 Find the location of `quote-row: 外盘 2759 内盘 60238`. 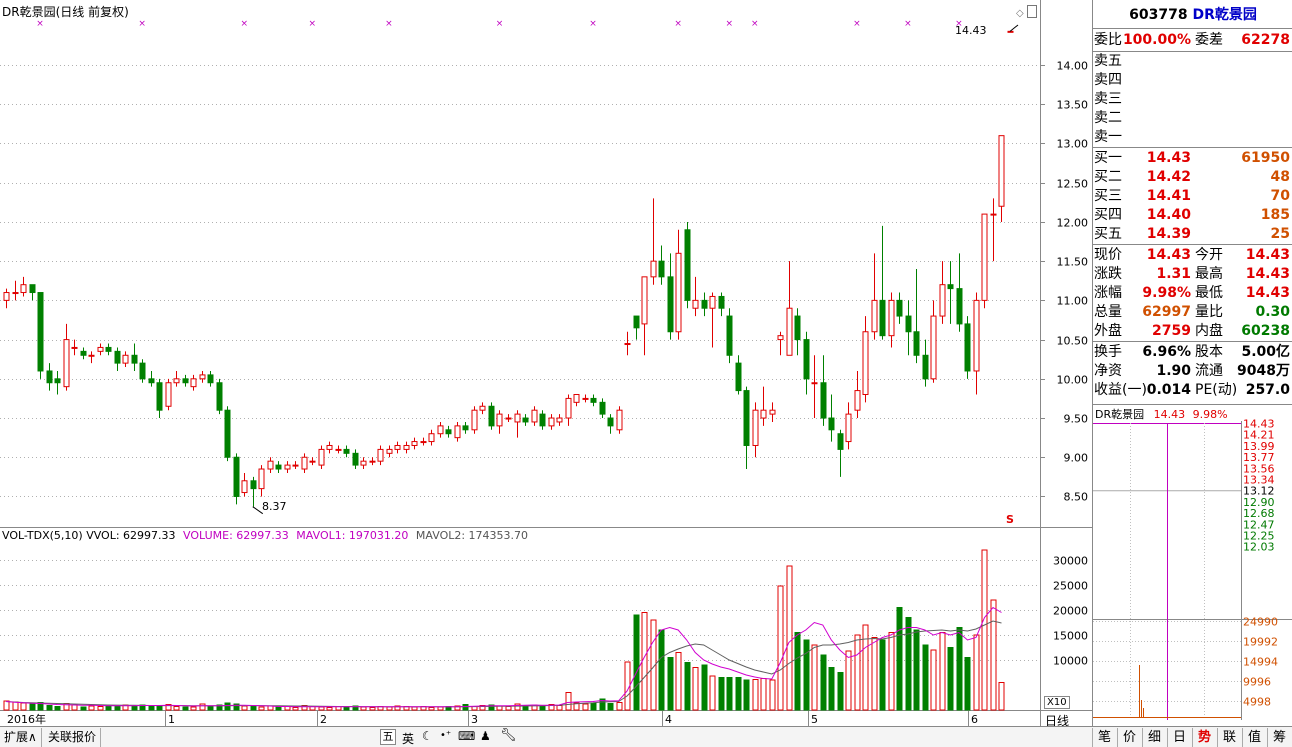

quote-row: 外盘 2759 内盘 60238 is located at coordinates (1192, 331).